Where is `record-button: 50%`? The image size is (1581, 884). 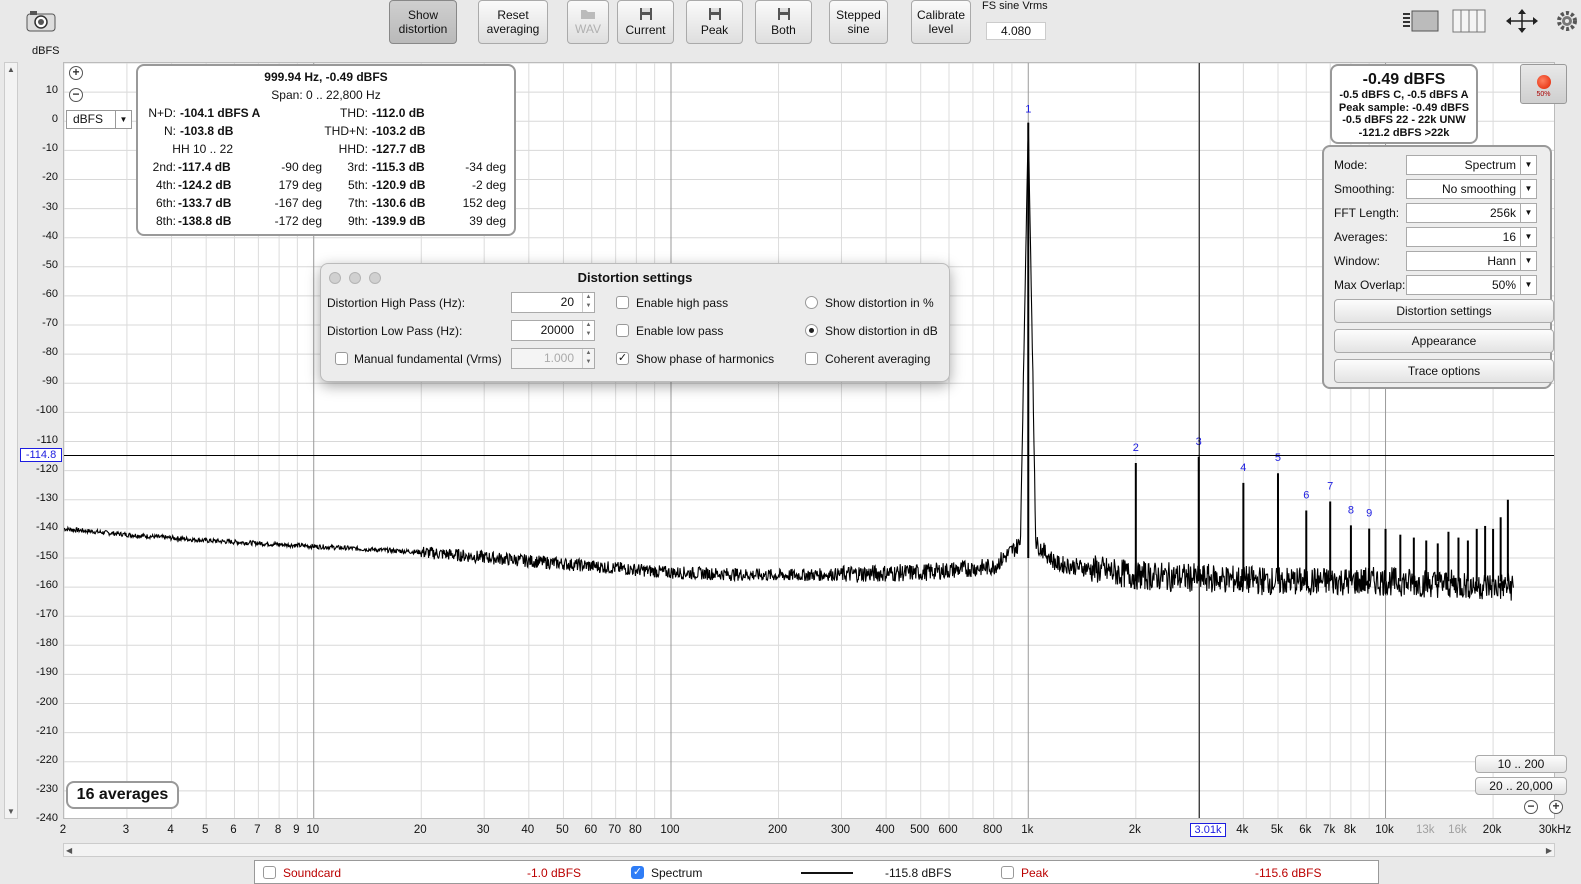 record-button: 50% is located at coordinates (1543, 84).